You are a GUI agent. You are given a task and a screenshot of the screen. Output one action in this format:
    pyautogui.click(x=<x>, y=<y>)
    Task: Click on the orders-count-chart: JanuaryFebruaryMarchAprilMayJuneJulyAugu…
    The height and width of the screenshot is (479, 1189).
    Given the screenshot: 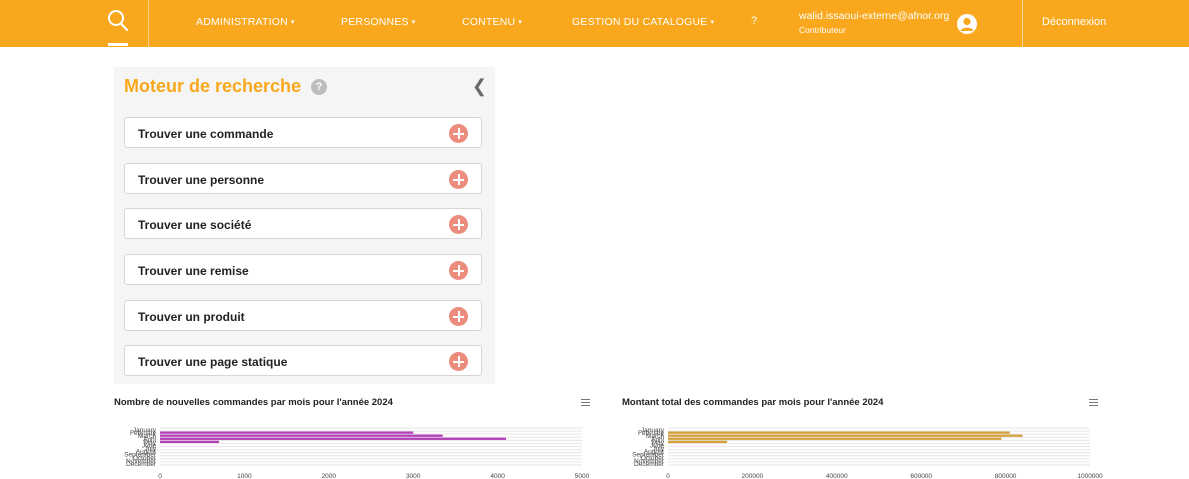 What is the action you would take?
    pyautogui.click(x=357, y=453)
    